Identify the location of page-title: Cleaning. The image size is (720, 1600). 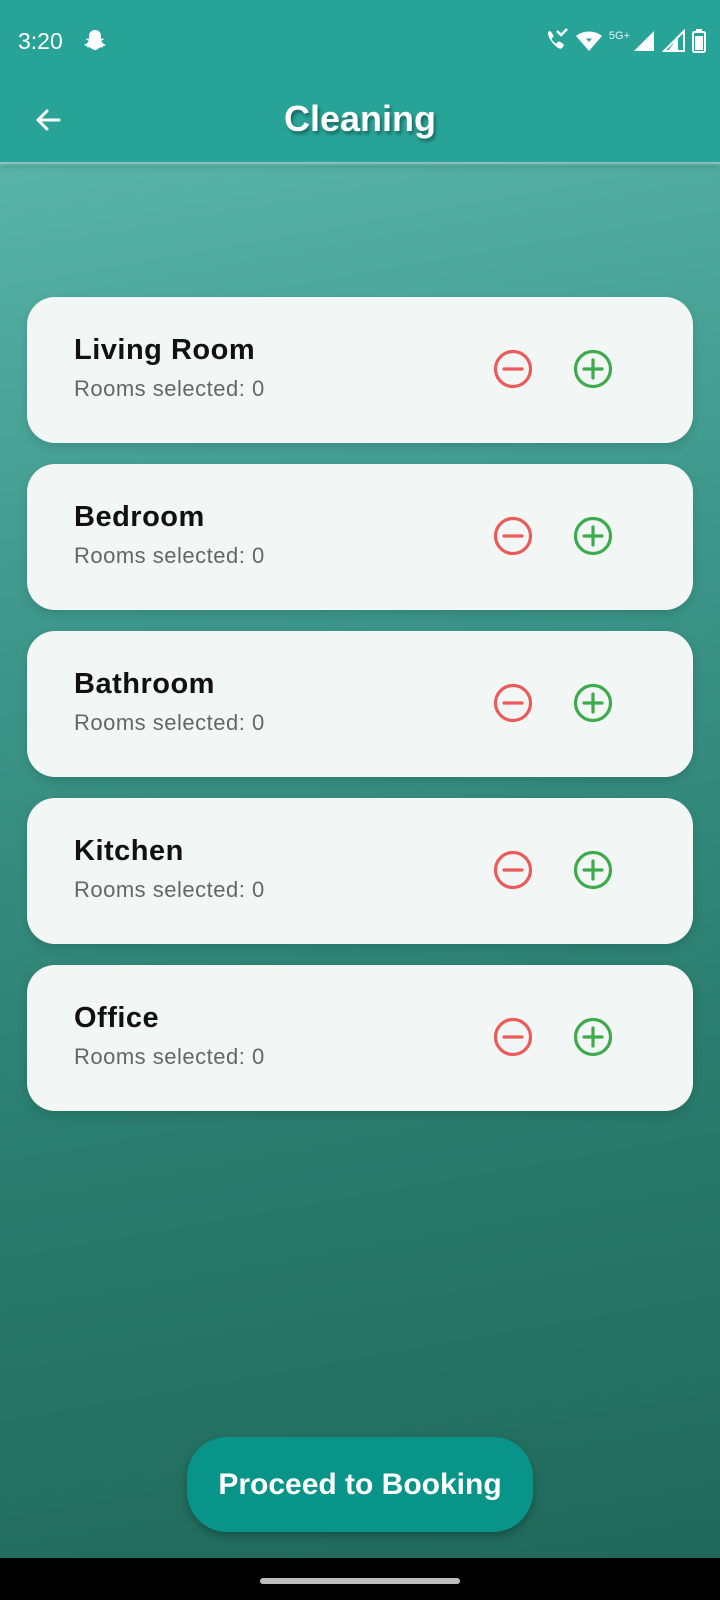
(359, 118).